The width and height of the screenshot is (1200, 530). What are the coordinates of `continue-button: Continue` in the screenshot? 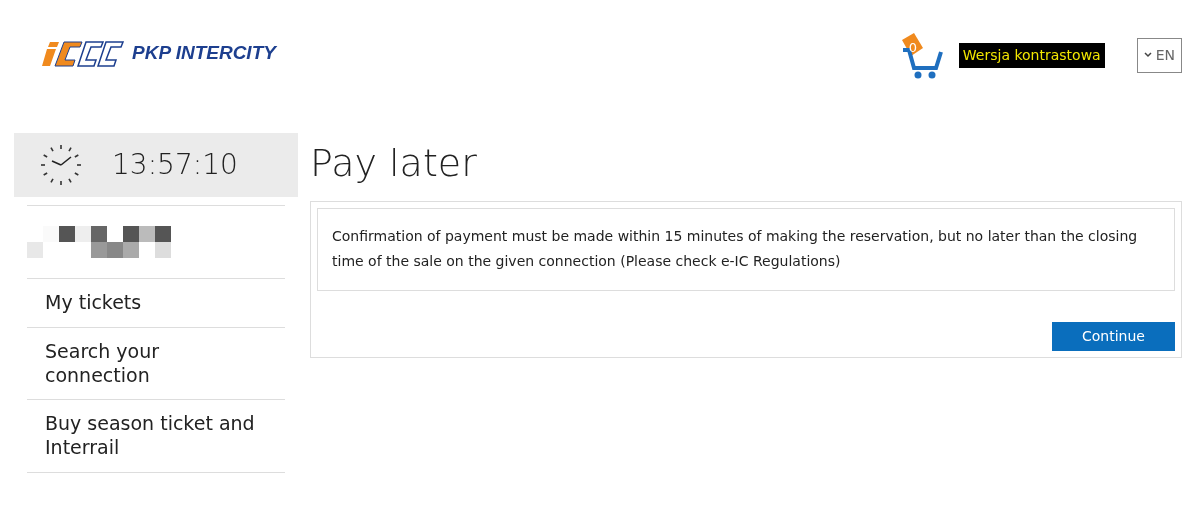 It's located at (1113, 337).